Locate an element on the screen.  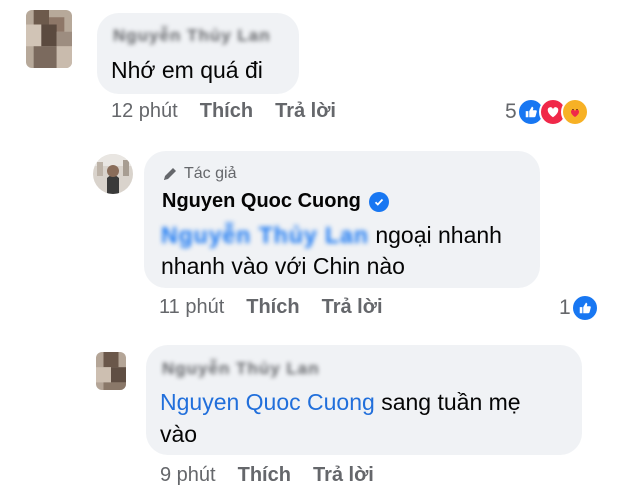
reaction-summary: 1 is located at coordinates (579, 308).